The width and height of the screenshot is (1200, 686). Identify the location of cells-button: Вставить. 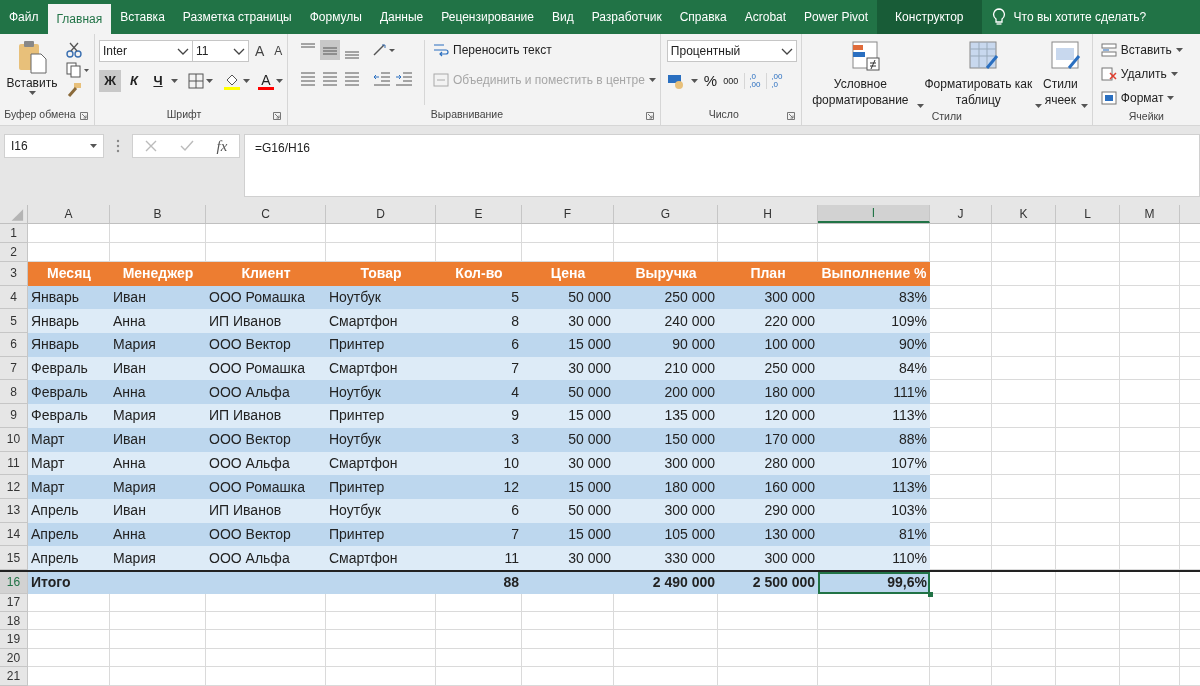
(1148, 50).